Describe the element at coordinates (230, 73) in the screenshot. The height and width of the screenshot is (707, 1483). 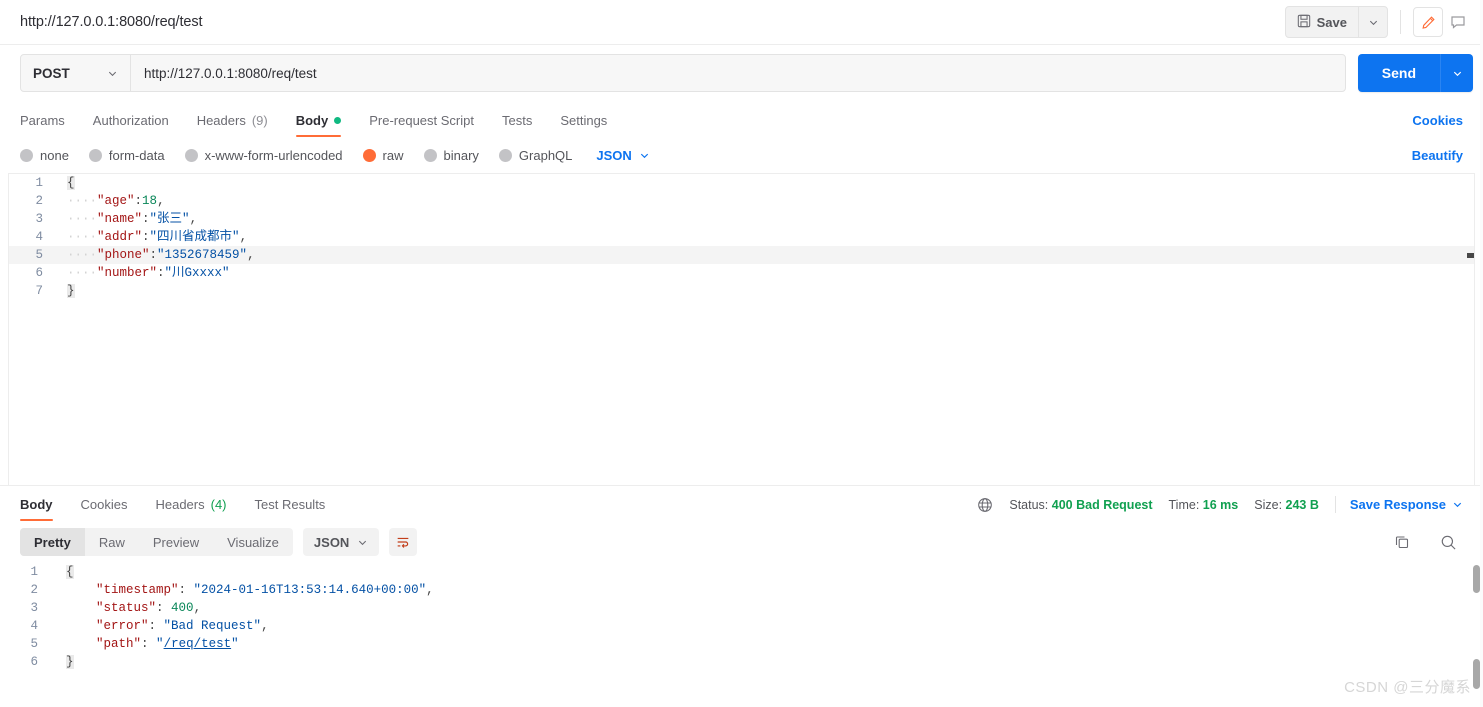
I see `url-input-value: http://127.0.0.1:8080/req/test` at that location.